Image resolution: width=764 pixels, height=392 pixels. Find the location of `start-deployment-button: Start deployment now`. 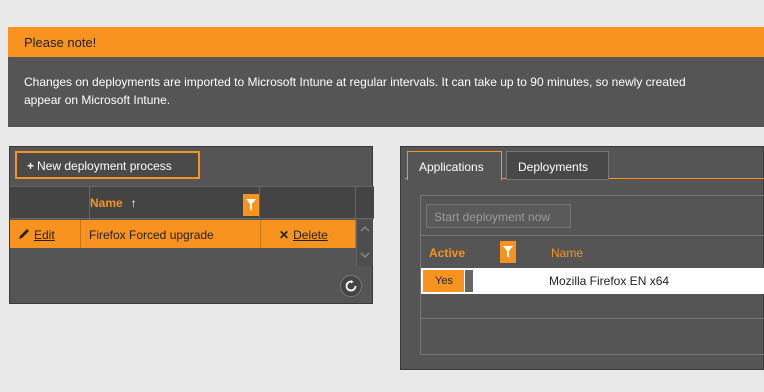

start-deployment-button: Start deployment now is located at coordinates (498, 216).